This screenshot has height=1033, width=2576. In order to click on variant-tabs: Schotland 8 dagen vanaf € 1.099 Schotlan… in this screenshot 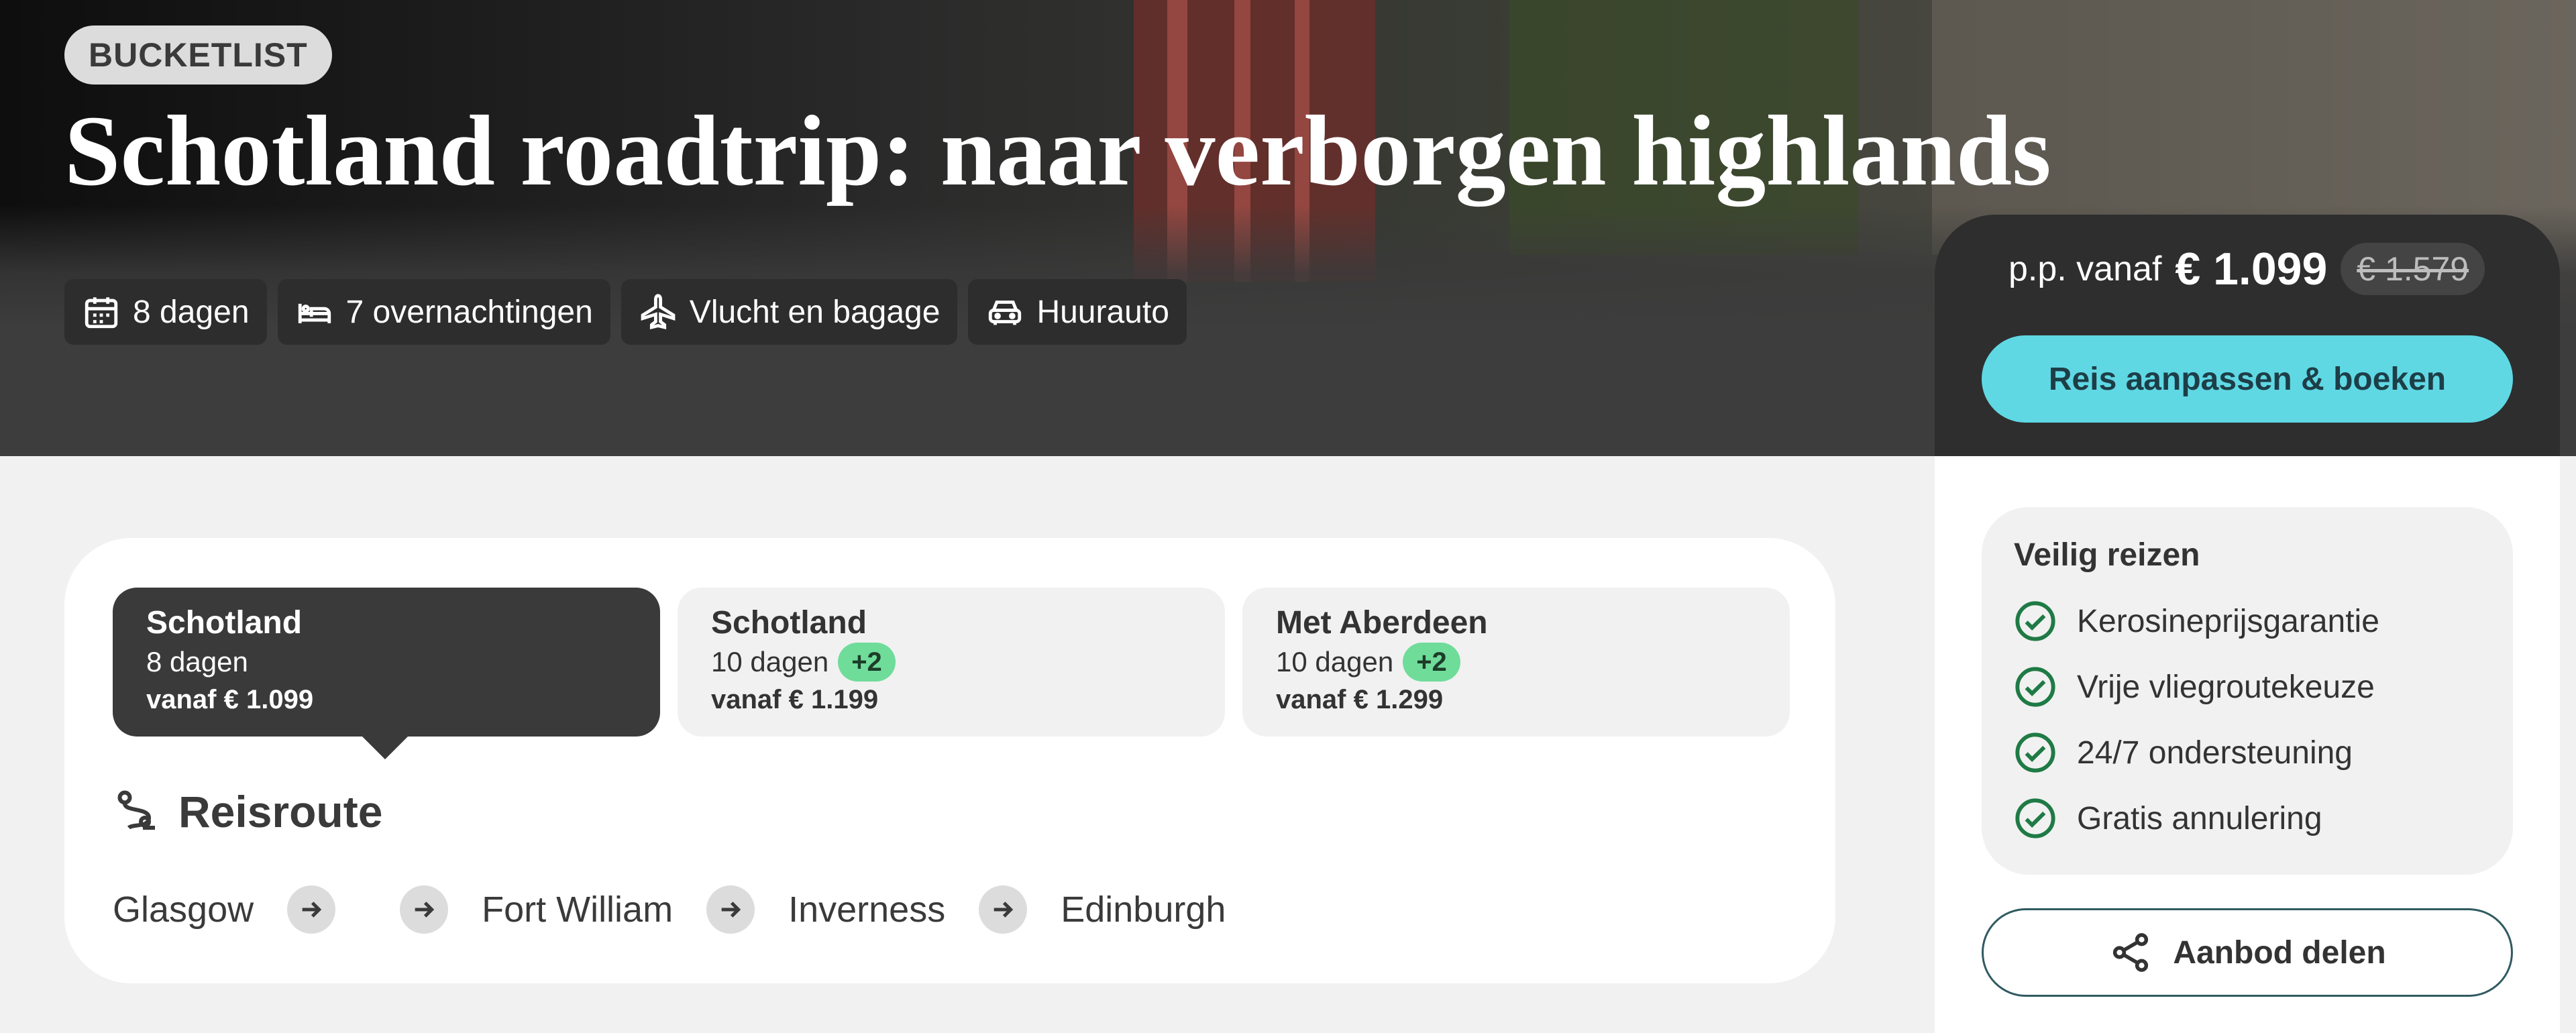, I will do `click(951, 673)`.